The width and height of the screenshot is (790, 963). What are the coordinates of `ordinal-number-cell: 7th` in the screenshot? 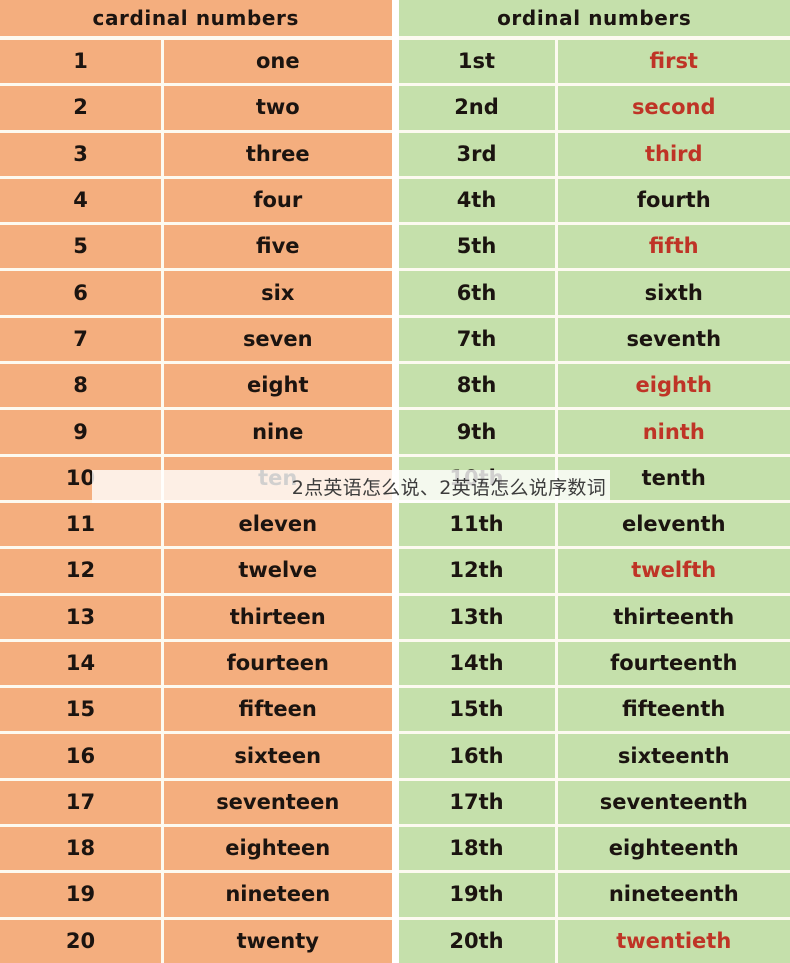 It's located at (478, 339).